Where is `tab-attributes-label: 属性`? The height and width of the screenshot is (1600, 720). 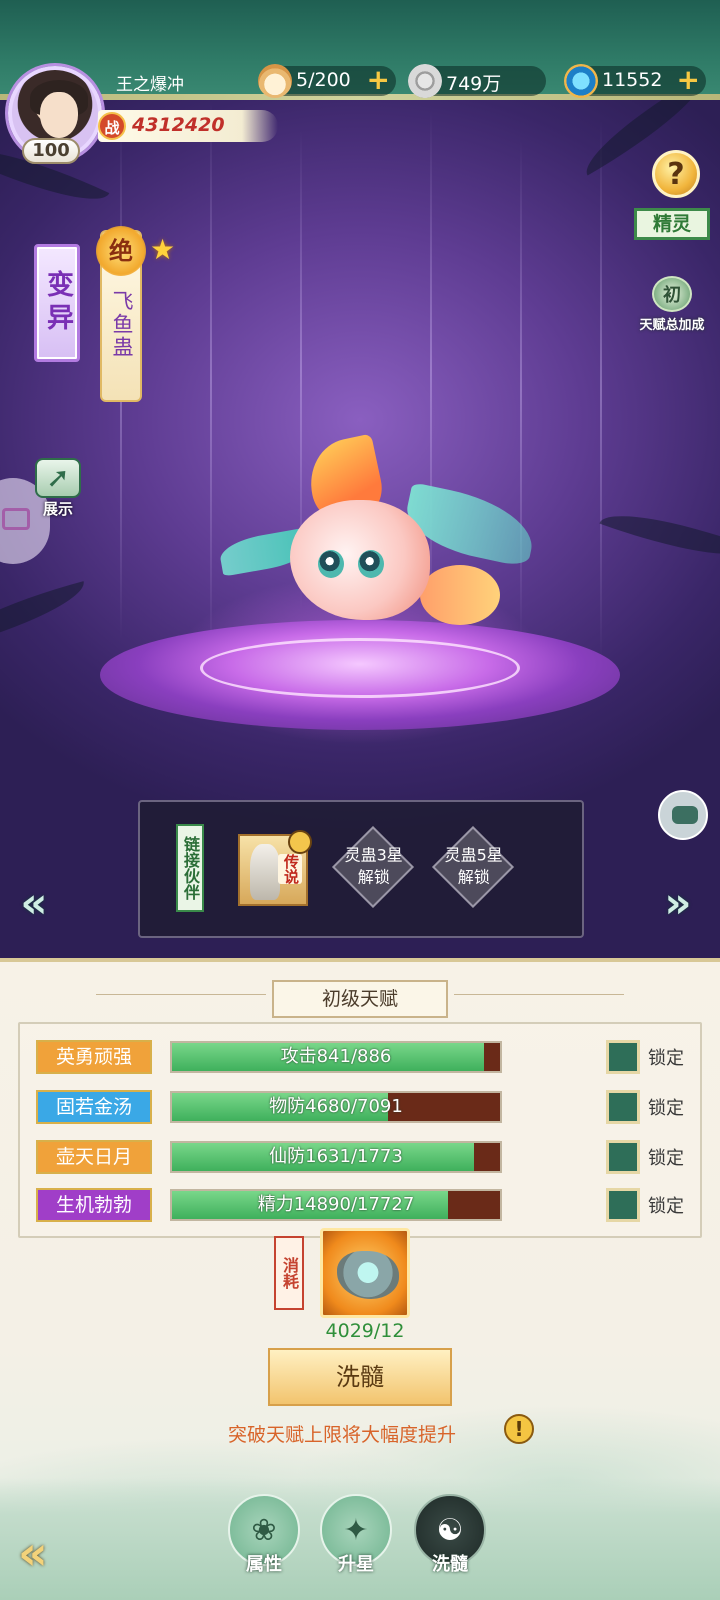
tab-attributes-label: 属性 is located at coordinates (264, 1564).